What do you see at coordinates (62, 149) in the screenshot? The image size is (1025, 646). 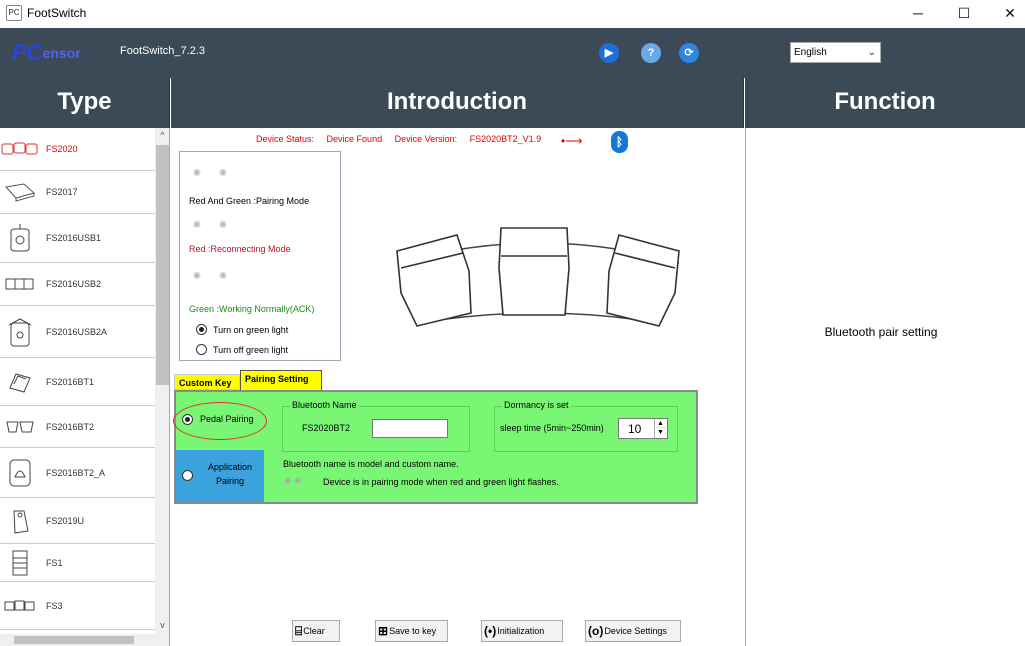 I see `sidebar-item-label: FS2020` at bounding box center [62, 149].